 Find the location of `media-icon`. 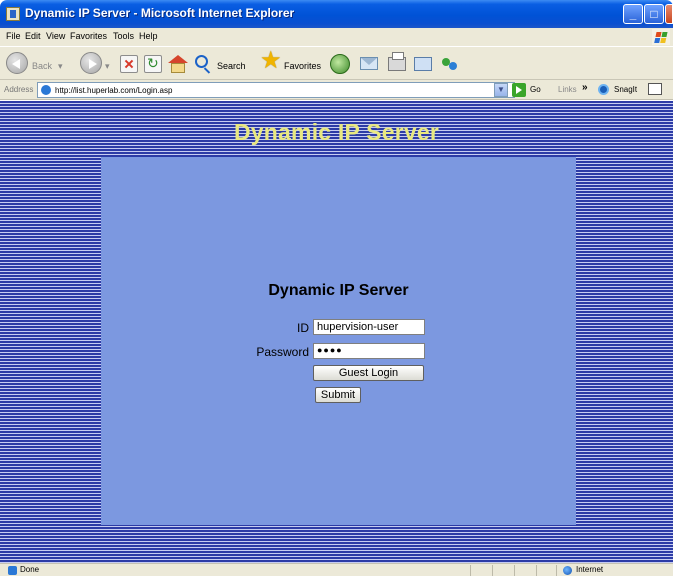

media-icon is located at coordinates (340, 64).